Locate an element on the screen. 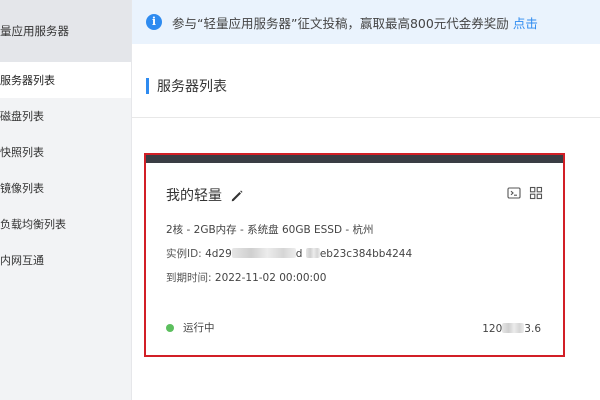  expire-row: 到期时间: 2022-11-02 00:00:00 is located at coordinates (246, 277).